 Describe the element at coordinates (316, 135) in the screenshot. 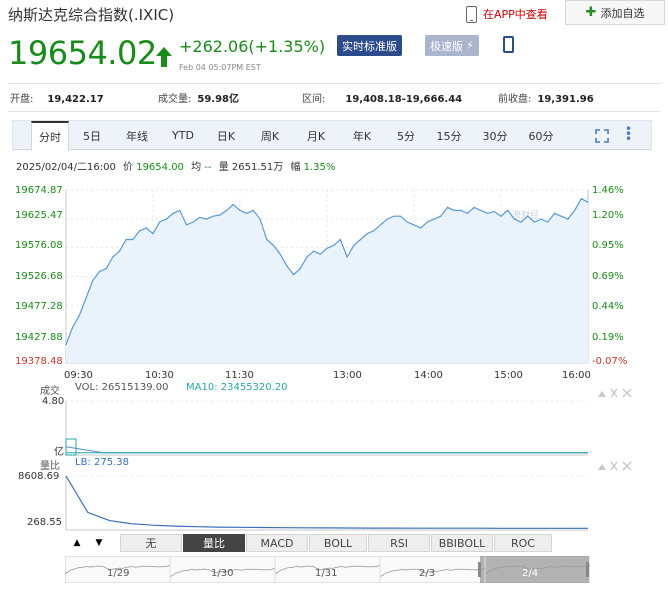

I see `tab-monthly-k: 月K` at that location.